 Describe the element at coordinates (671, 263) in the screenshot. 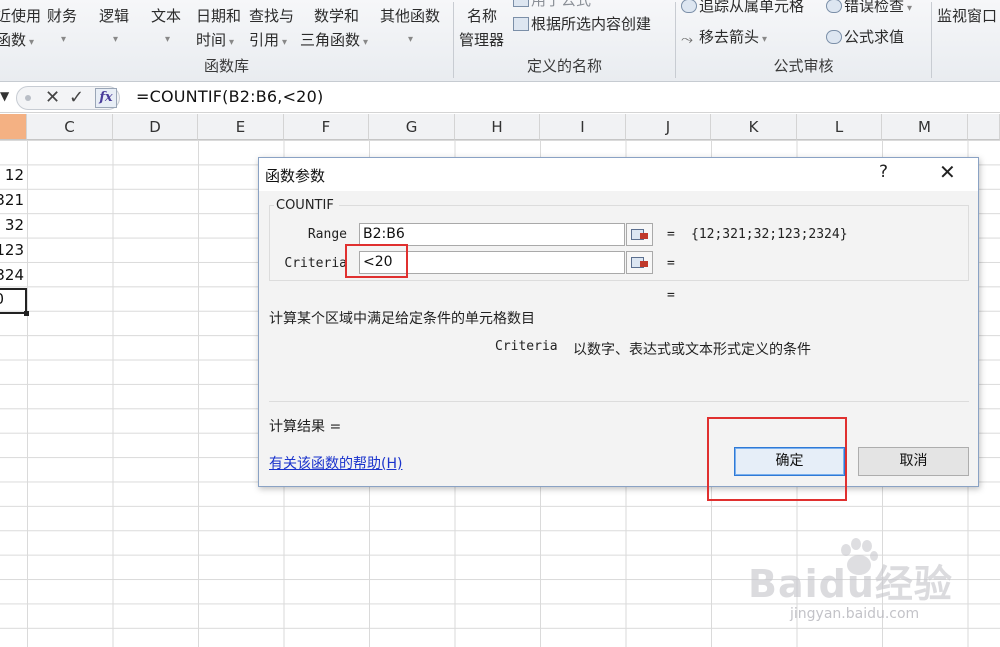

I see `criteria-equals: =` at that location.